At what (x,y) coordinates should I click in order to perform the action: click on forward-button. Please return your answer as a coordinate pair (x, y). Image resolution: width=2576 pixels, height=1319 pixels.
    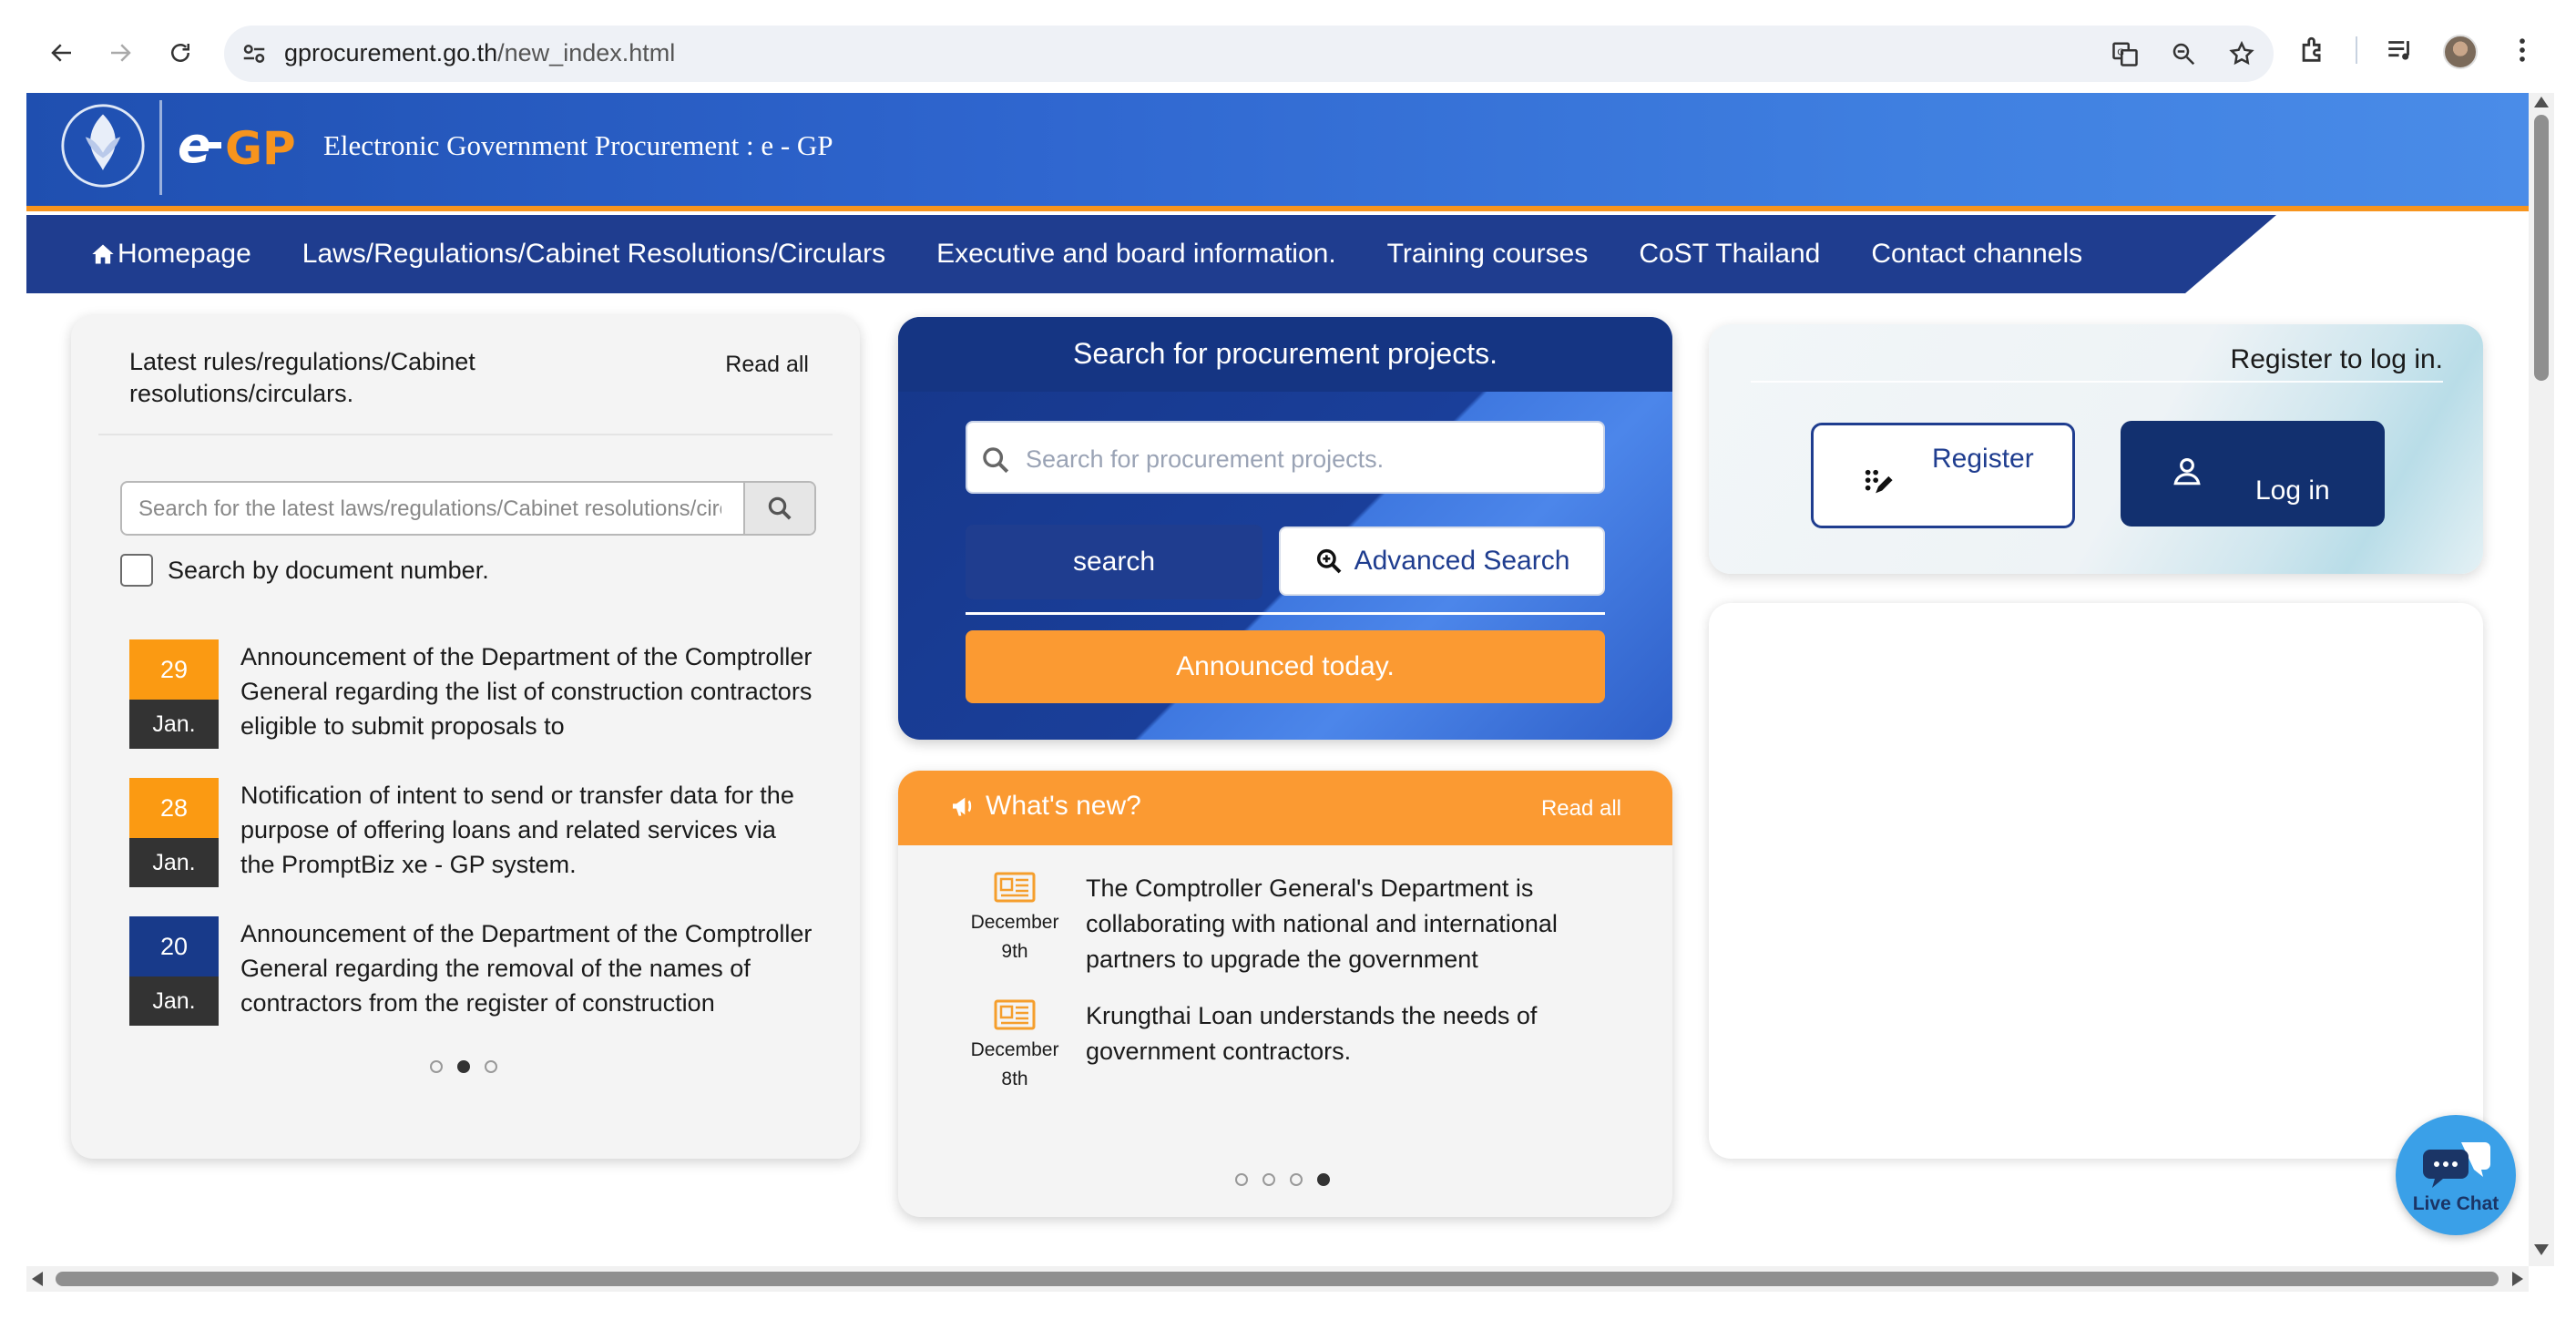
    Looking at the image, I should click on (120, 53).